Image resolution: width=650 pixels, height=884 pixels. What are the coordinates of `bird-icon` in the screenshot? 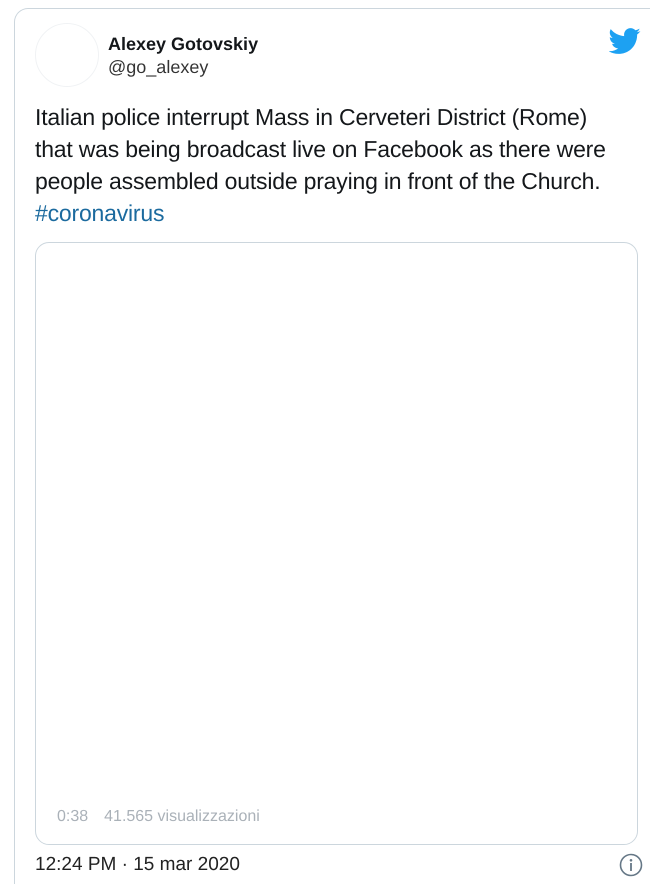 It's located at (625, 41).